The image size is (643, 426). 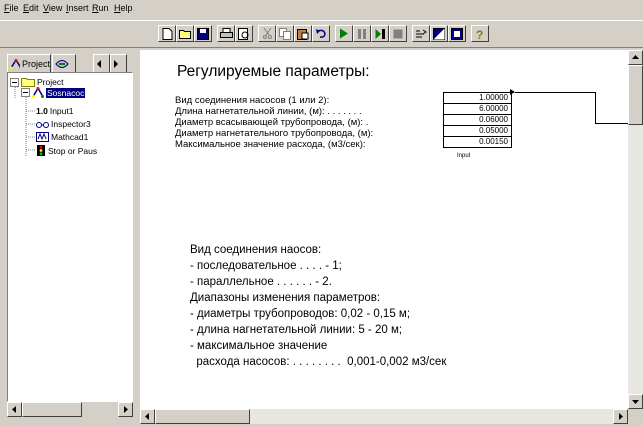 What do you see at coordinates (62, 111) in the screenshot?
I see `tree-item-label: Input1` at bounding box center [62, 111].